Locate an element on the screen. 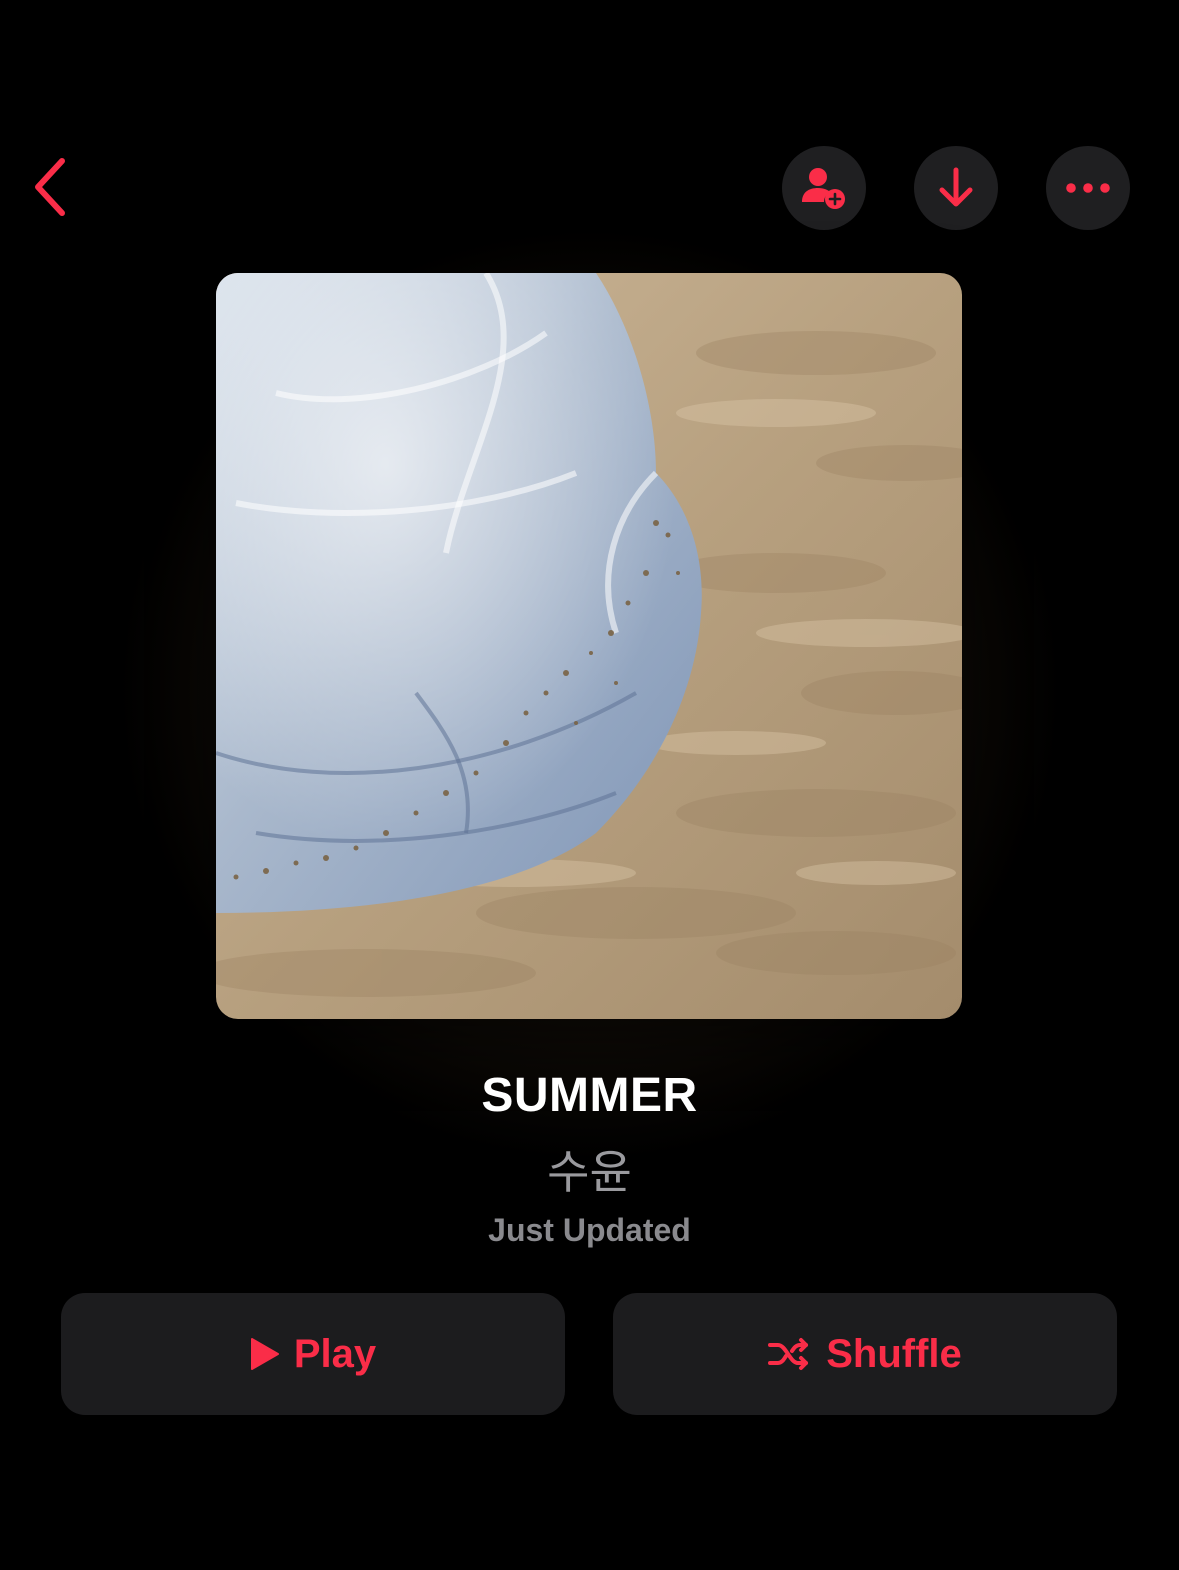 The width and height of the screenshot is (1179, 1570). play-label: Play is located at coordinates (335, 1353).